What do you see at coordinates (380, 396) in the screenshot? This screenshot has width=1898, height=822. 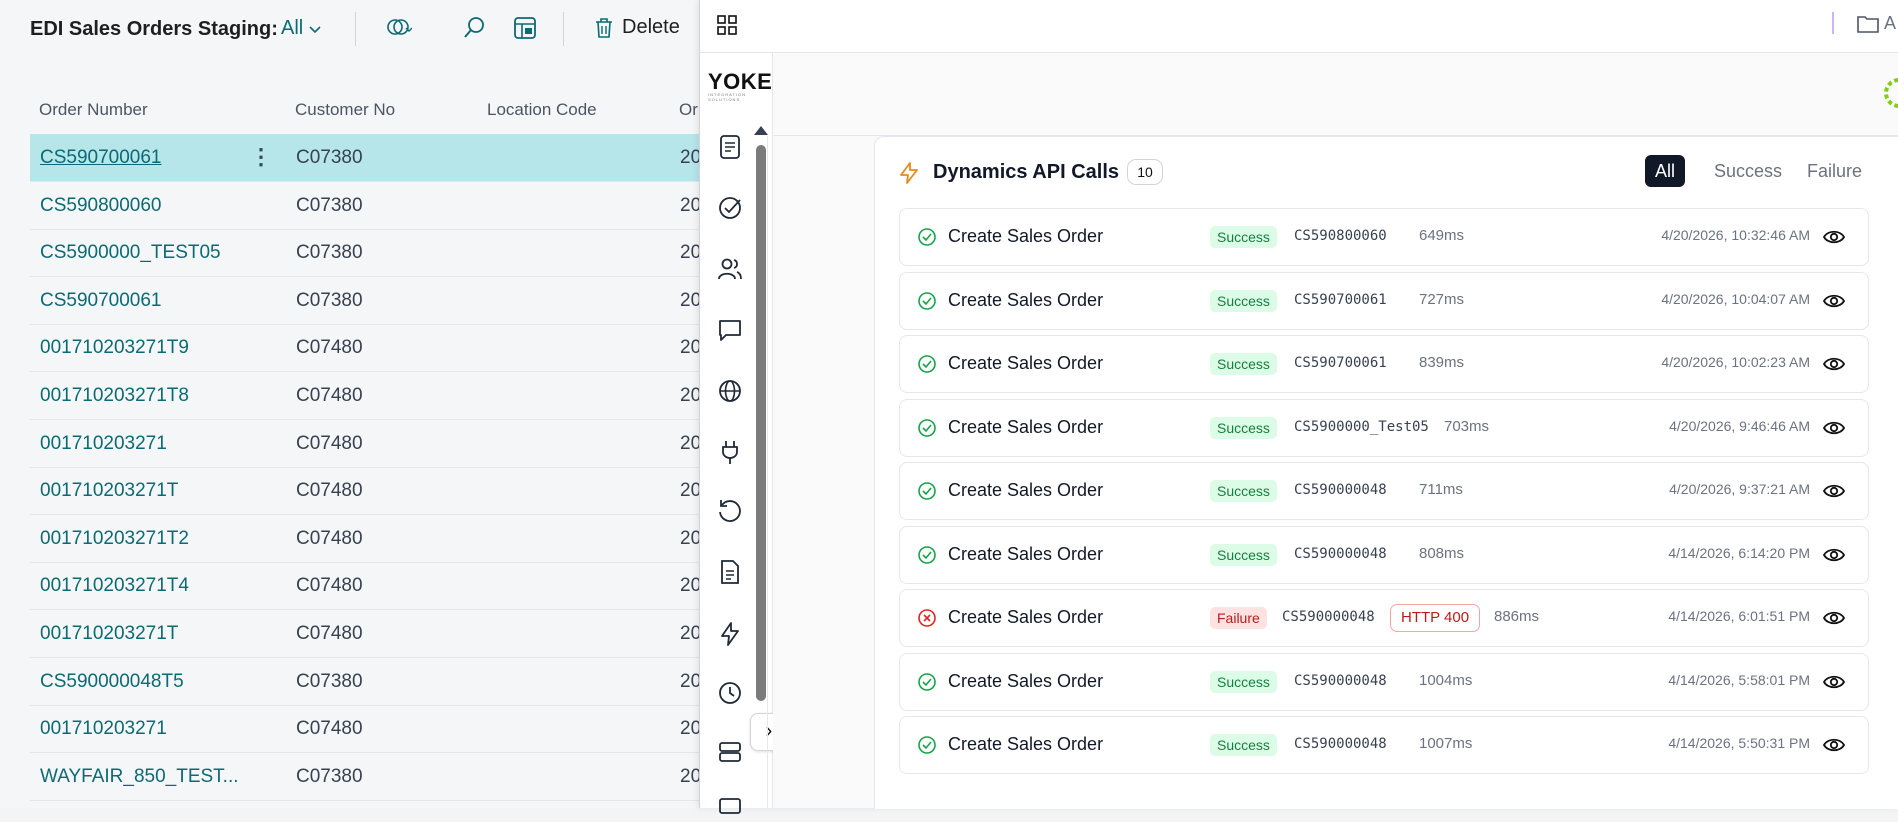 I see `table-row: 001710203271T8 C07480 20` at bounding box center [380, 396].